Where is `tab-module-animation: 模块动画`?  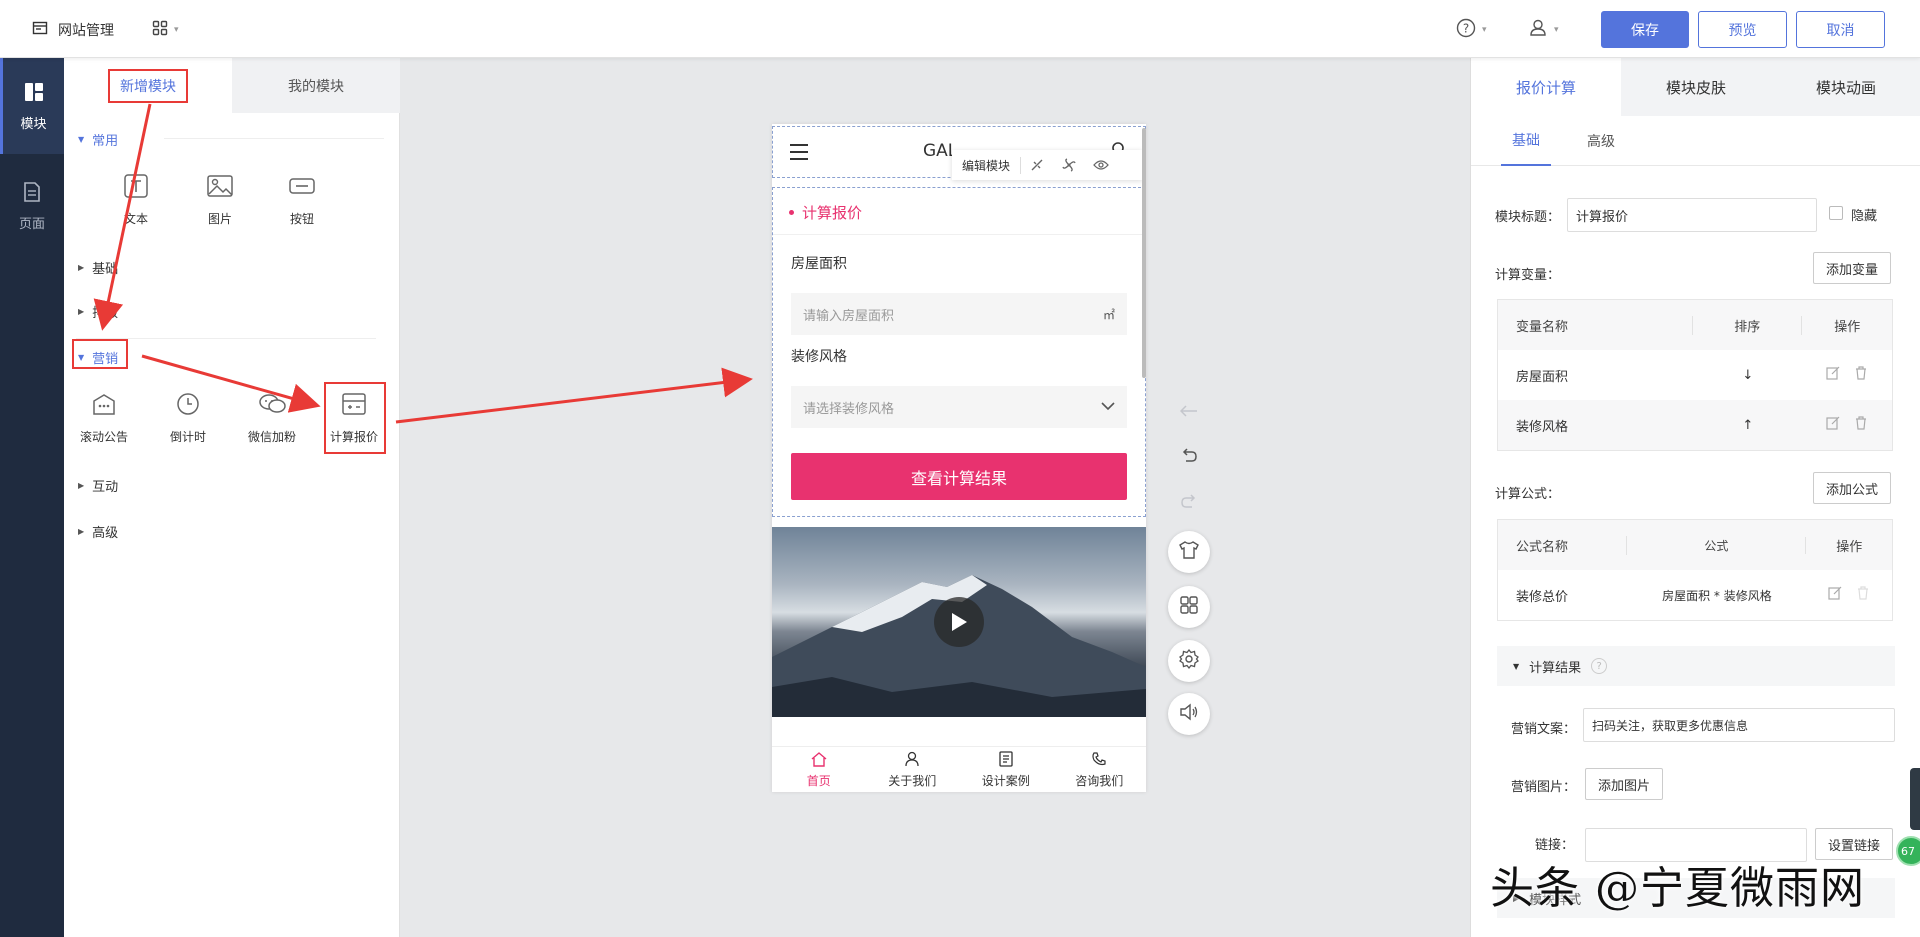
tab-module-animation: 模块动画 is located at coordinates (1845, 87).